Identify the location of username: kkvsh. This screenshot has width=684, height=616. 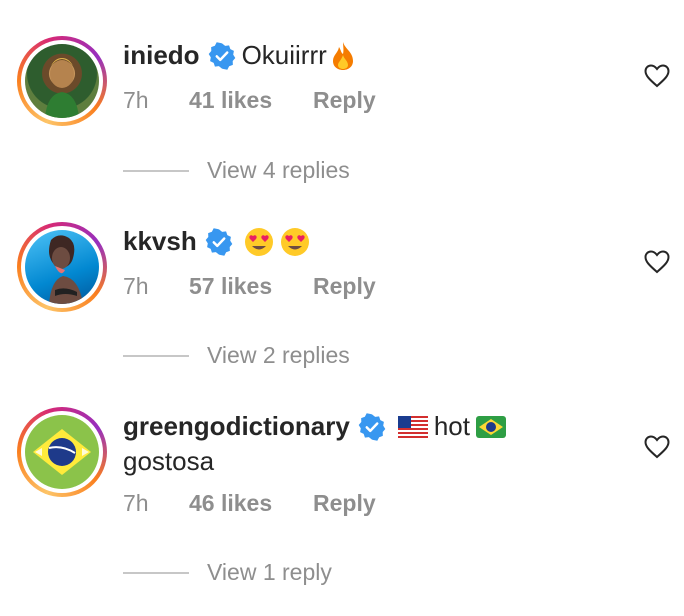
(160, 241).